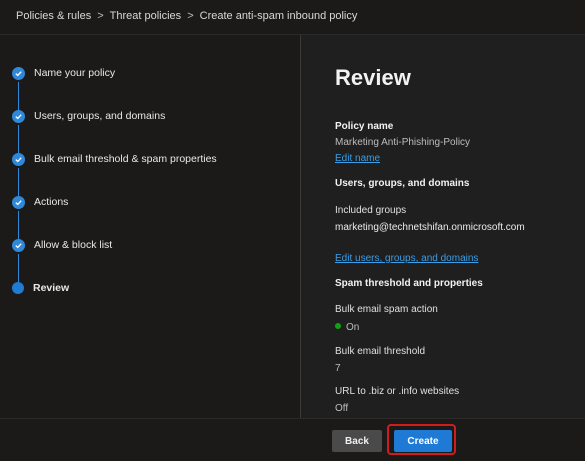  I want to click on url-biz-info-label: URL to .biz or .info websites, so click(397, 391).